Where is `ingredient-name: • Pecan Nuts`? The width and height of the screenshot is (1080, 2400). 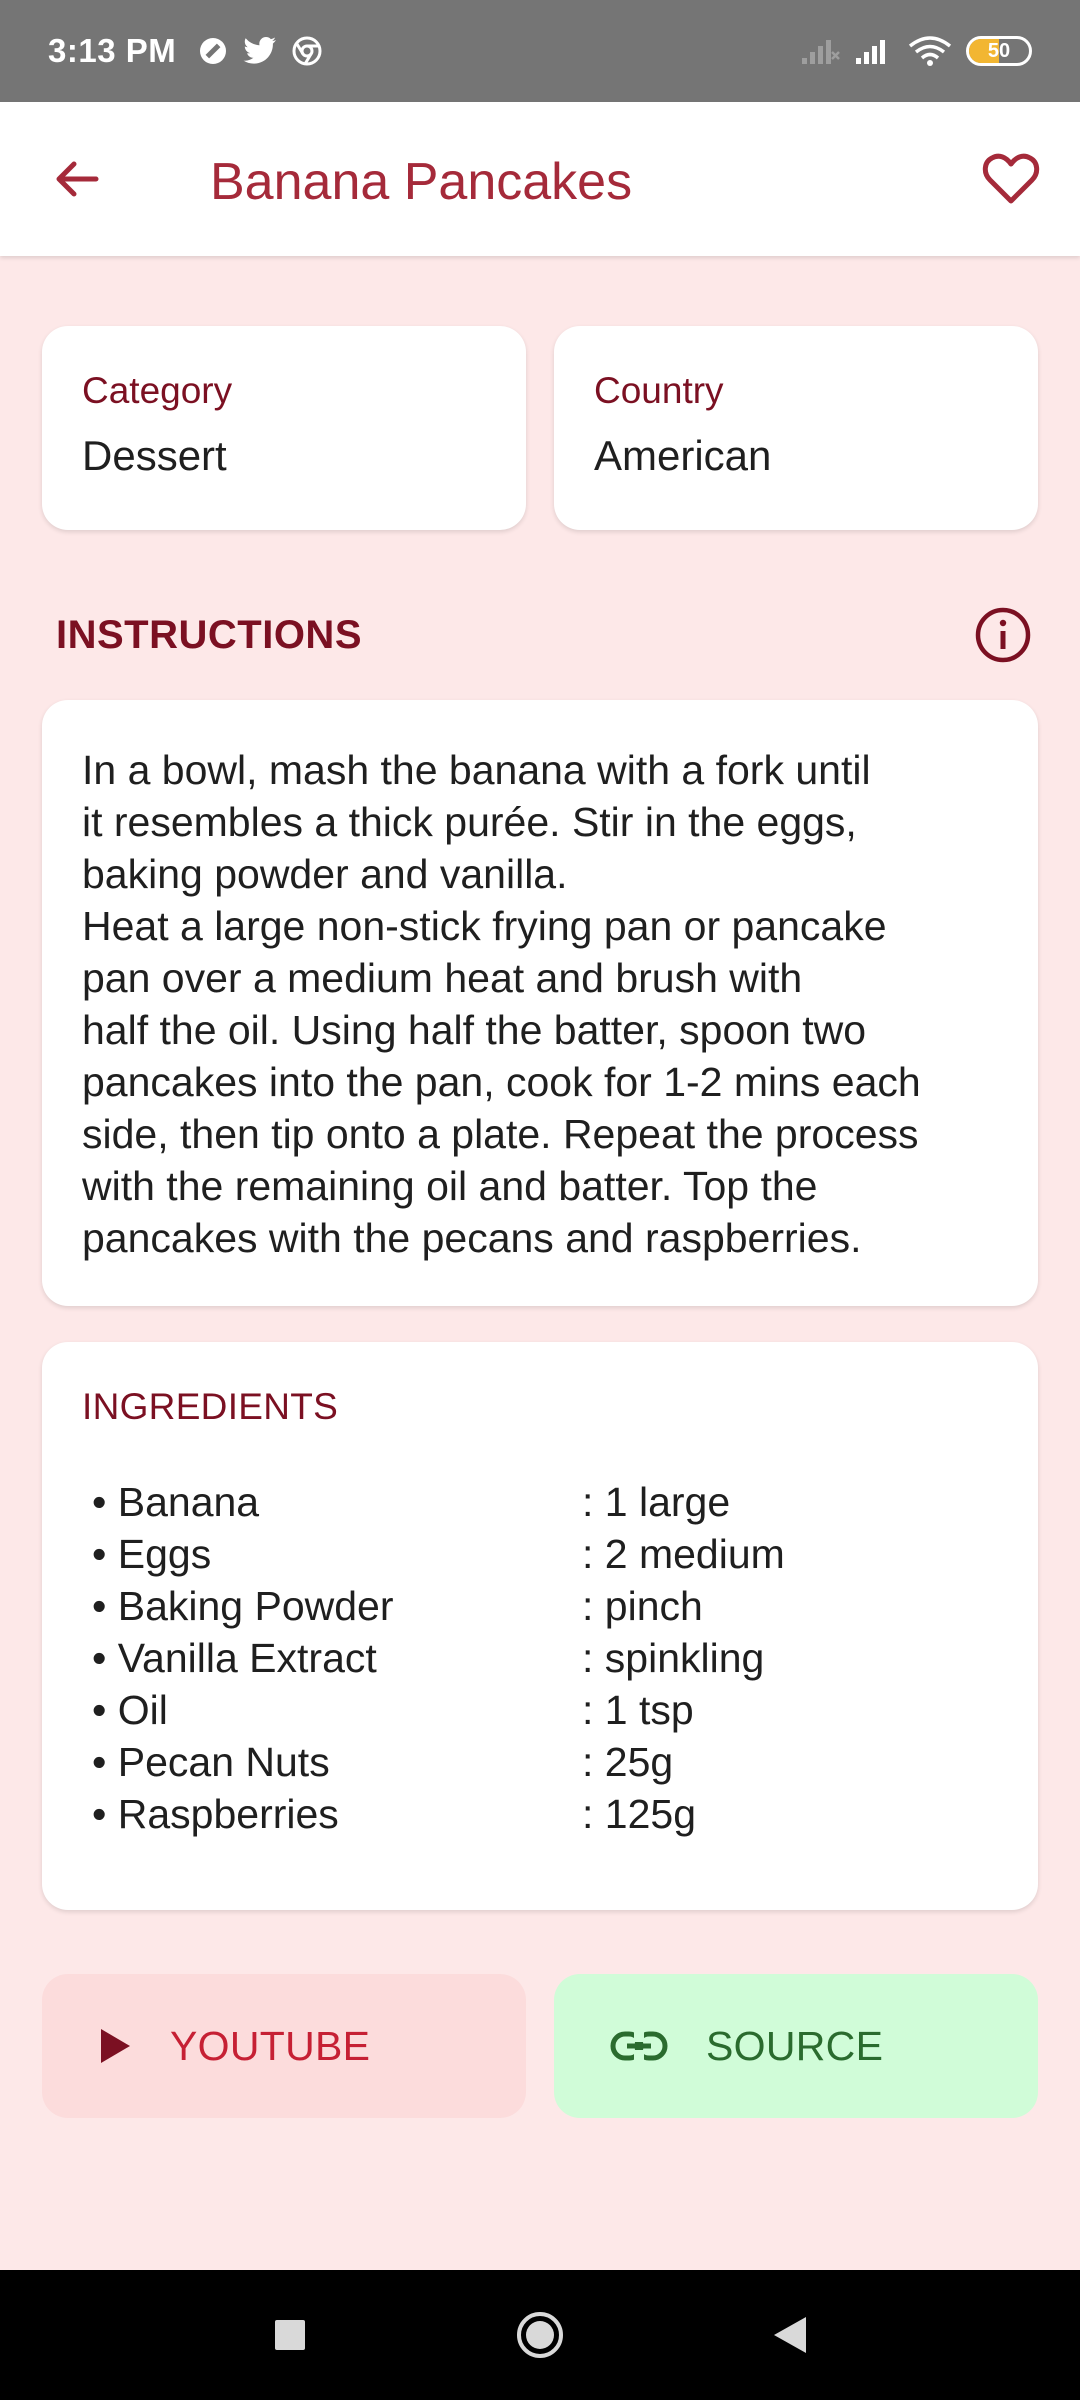 ingredient-name: • Pecan Nuts is located at coordinates (211, 1762).